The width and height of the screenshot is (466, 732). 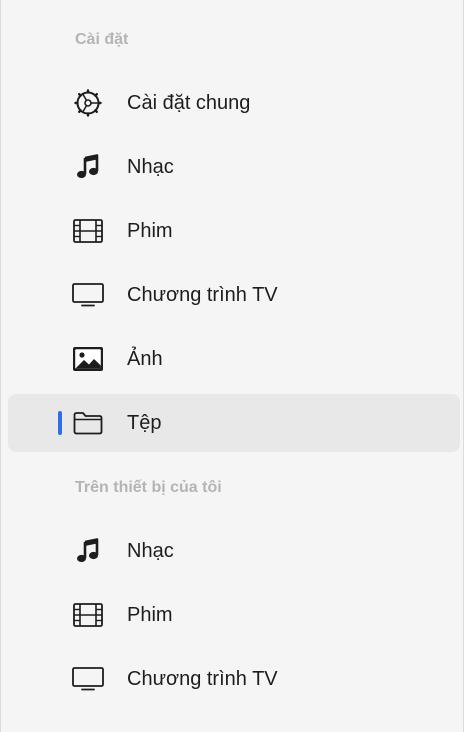 What do you see at coordinates (234, 231) in the screenshot?
I see `sidebar-item-movies: Phim` at bounding box center [234, 231].